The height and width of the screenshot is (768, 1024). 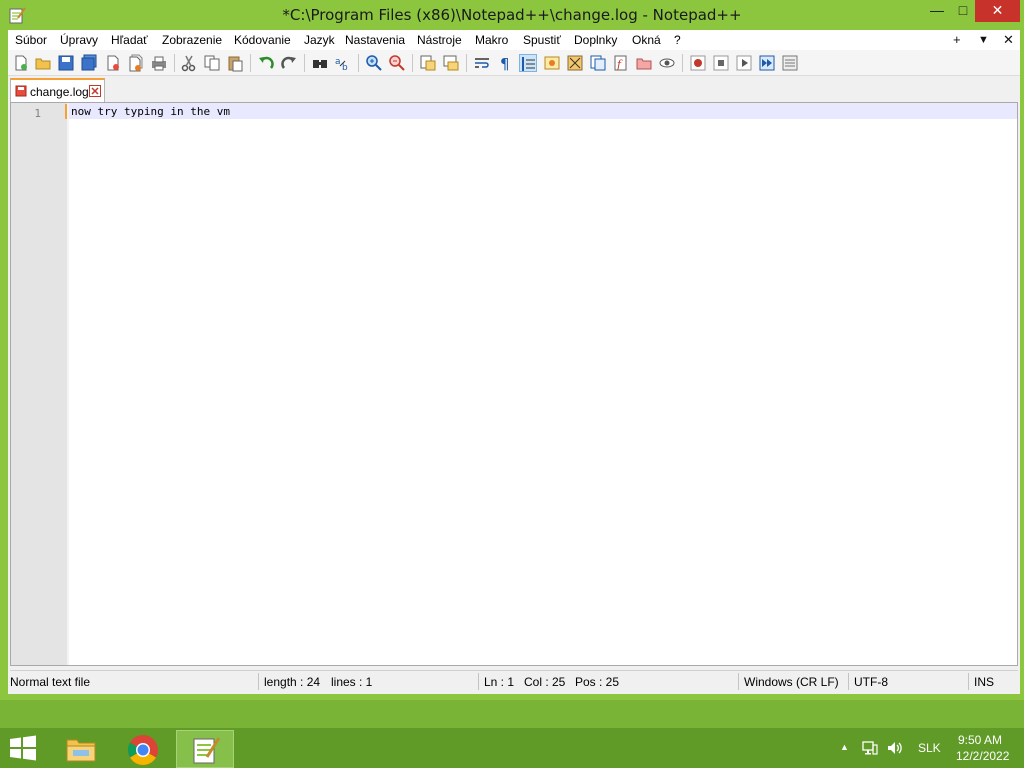 What do you see at coordinates (984, 682) in the screenshot?
I see `status-insert-mode: INS` at bounding box center [984, 682].